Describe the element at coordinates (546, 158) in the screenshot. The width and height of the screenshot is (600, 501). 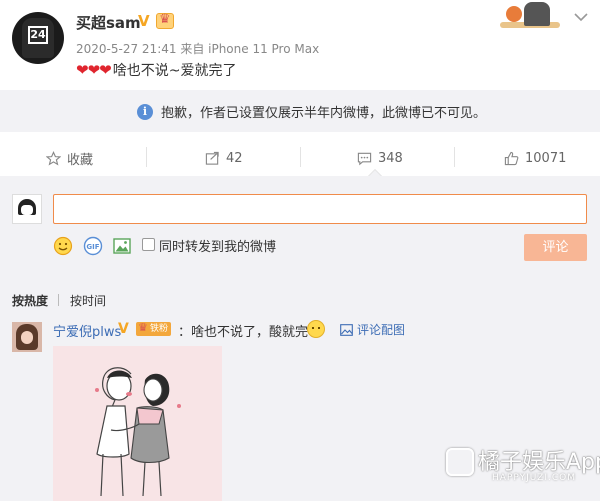
I see `like-count: 10071` at that location.